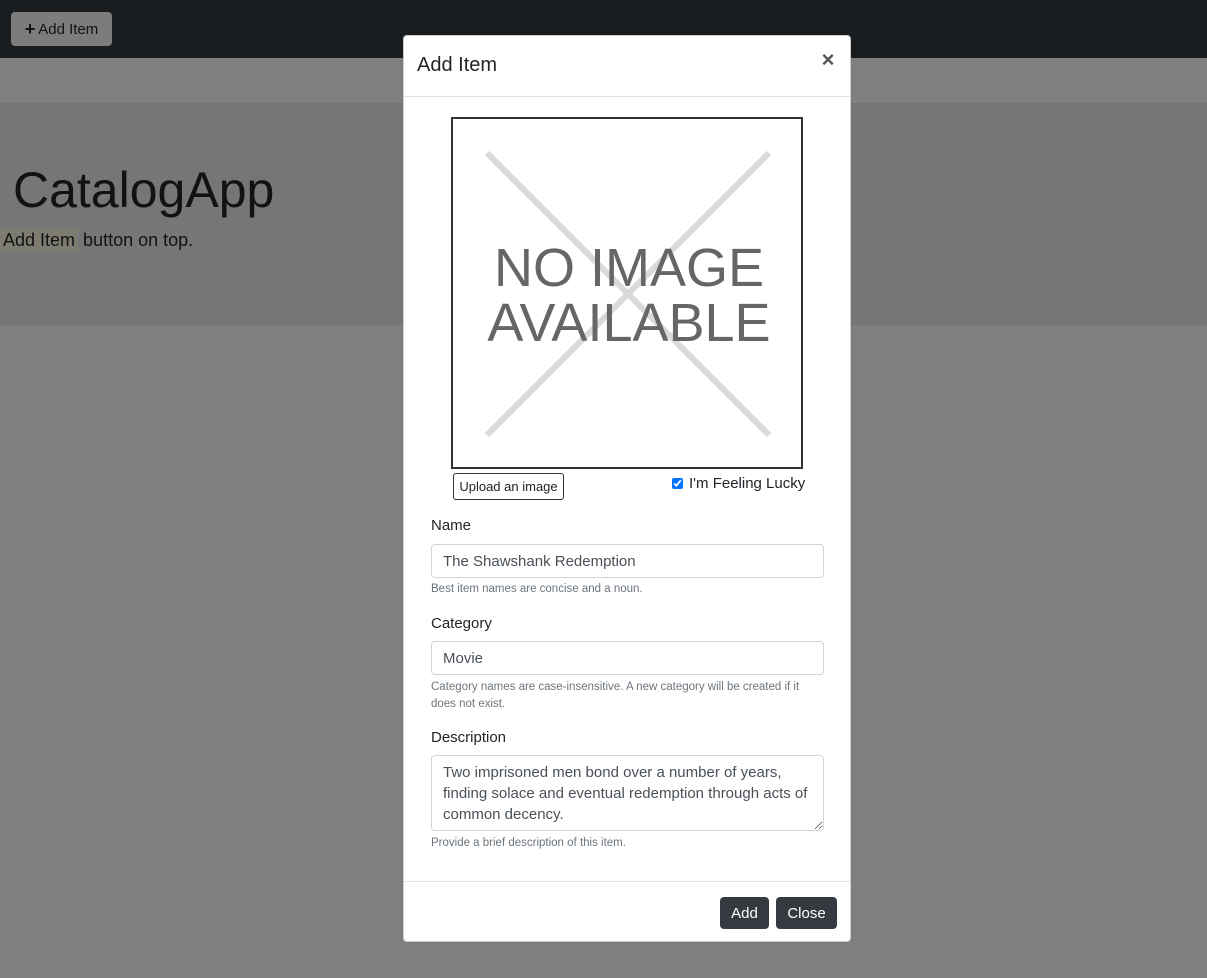  What do you see at coordinates (627, 658) in the screenshot?
I see `category-field` at bounding box center [627, 658].